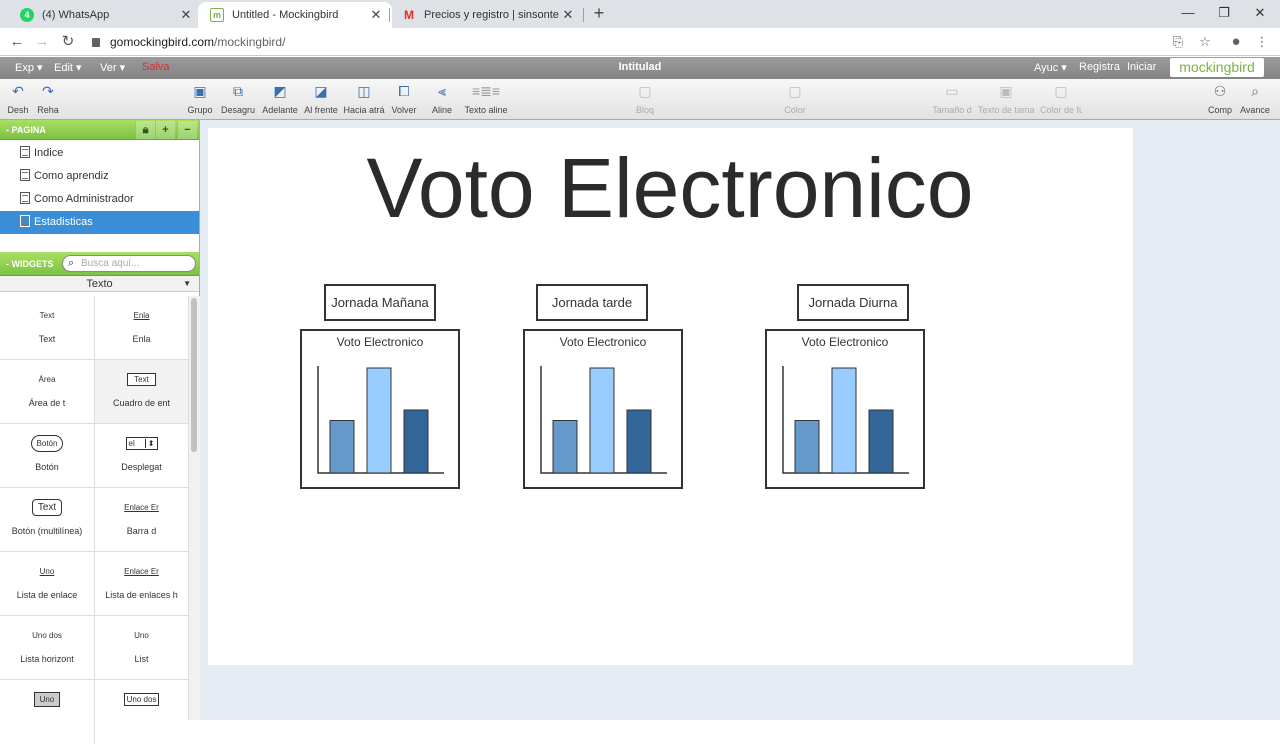  I want to click on profile-icon: ●, so click(1236, 42).